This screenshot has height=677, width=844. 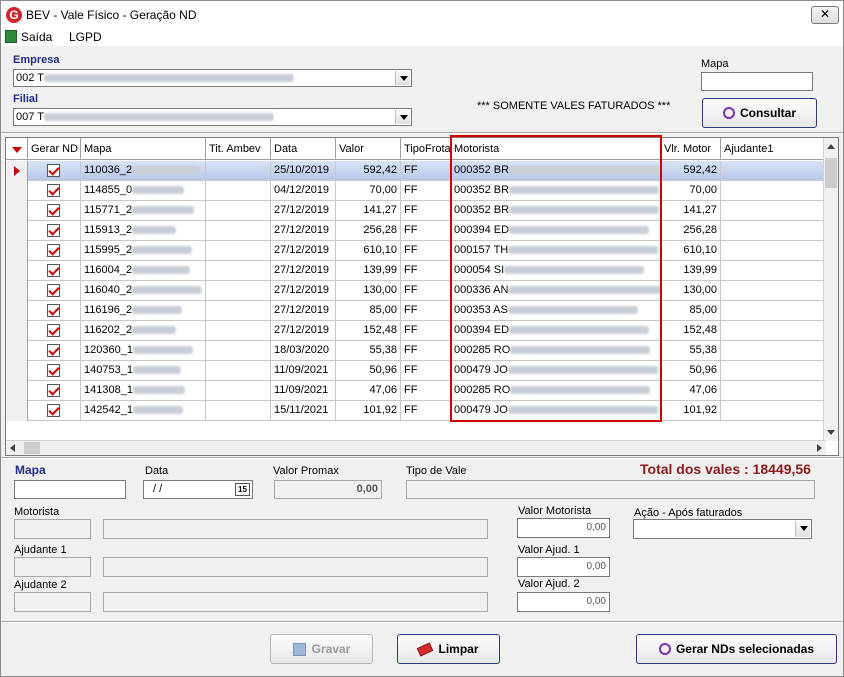 I want to click on vlr-motor-cell: 70,00, so click(x=691, y=191).